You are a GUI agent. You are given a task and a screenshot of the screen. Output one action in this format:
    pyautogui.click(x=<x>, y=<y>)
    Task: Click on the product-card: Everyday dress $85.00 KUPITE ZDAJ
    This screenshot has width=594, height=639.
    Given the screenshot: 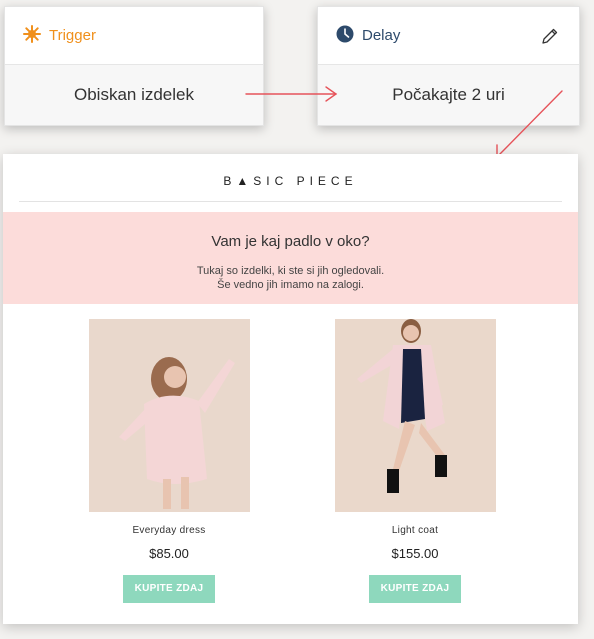 What is the action you would take?
    pyautogui.click(x=169, y=461)
    